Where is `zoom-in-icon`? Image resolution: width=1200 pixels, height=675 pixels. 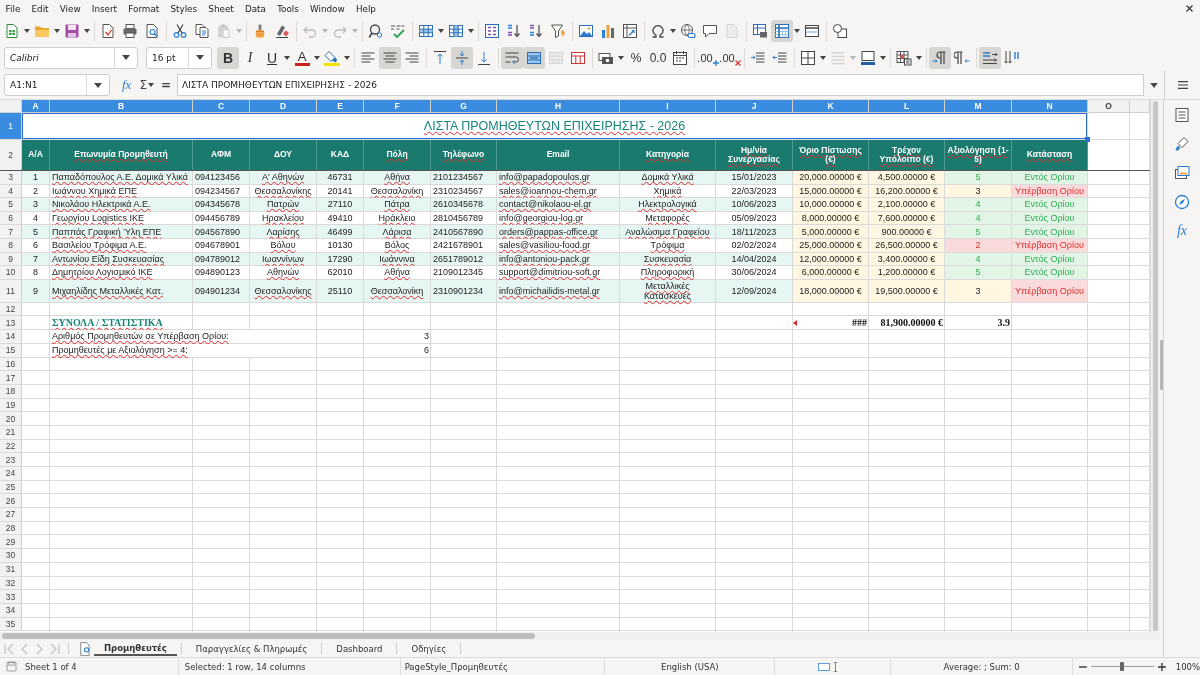
zoom-in-icon is located at coordinates (1161, 666).